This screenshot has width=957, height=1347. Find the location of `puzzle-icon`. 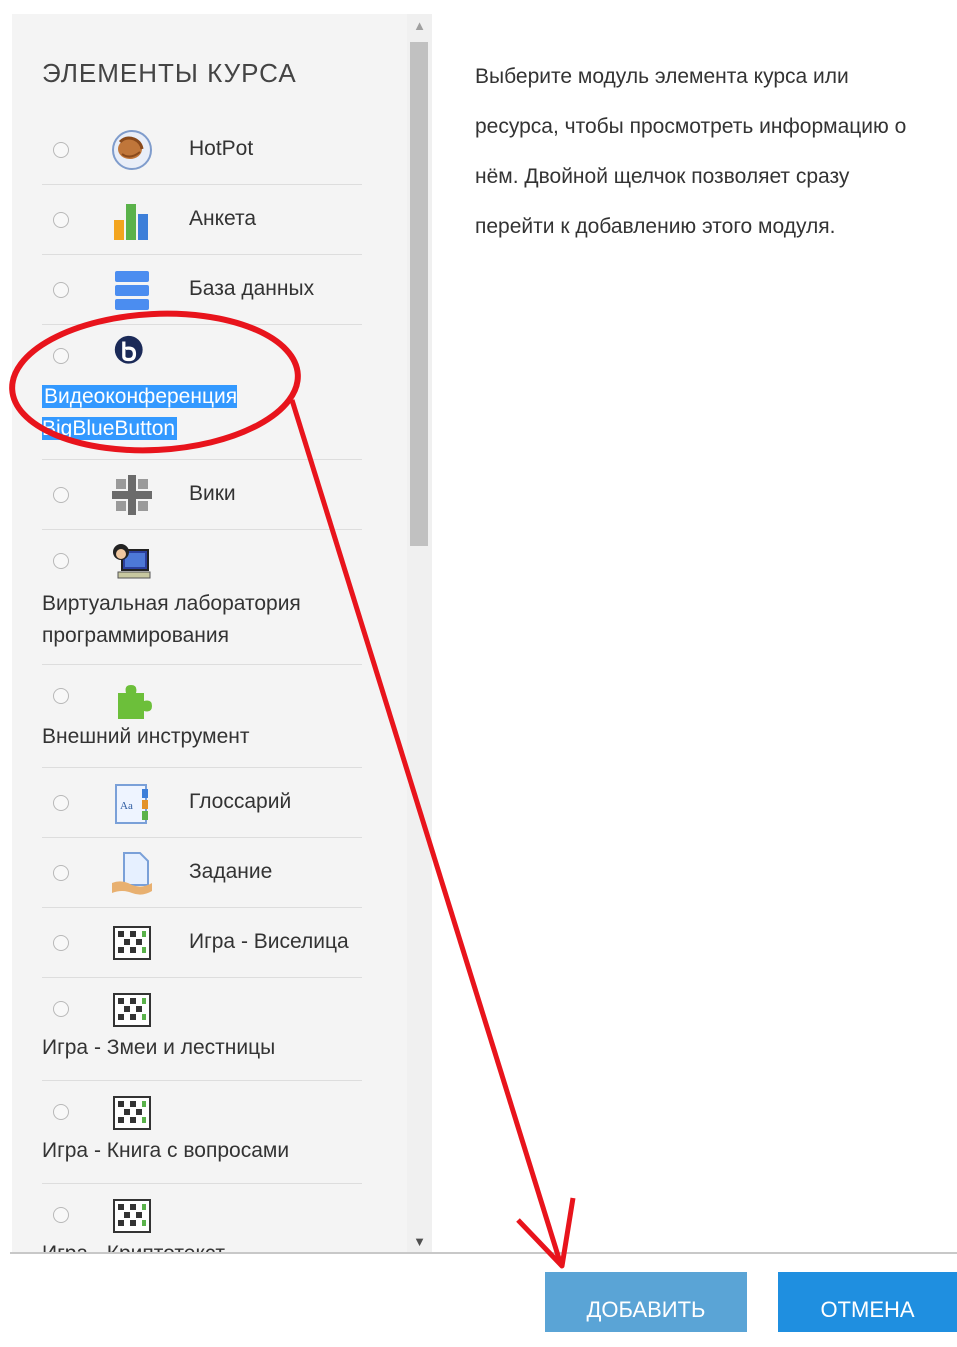

puzzle-icon is located at coordinates (135, 702).